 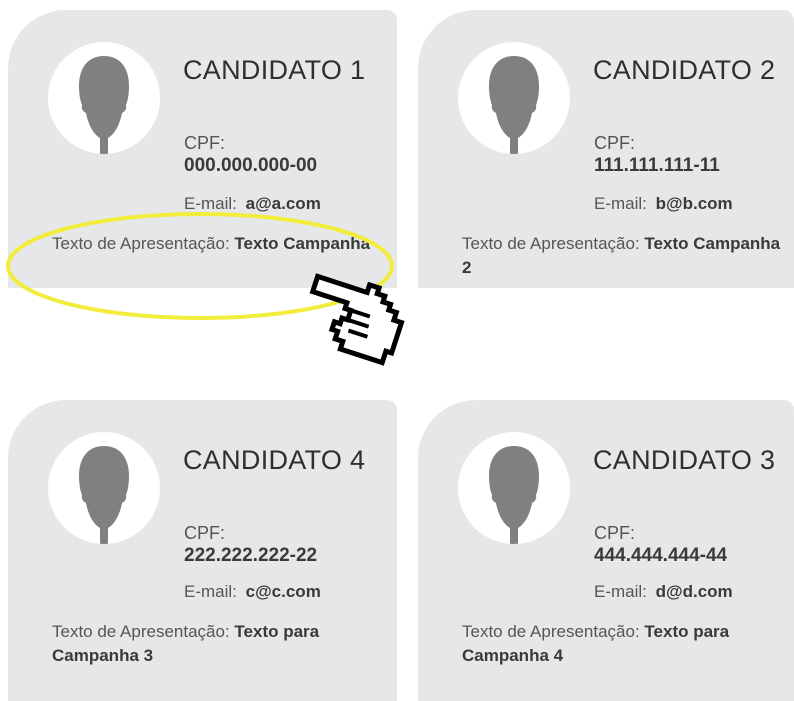 I want to click on email-row: E-mail: b@b.com, so click(x=663, y=204).